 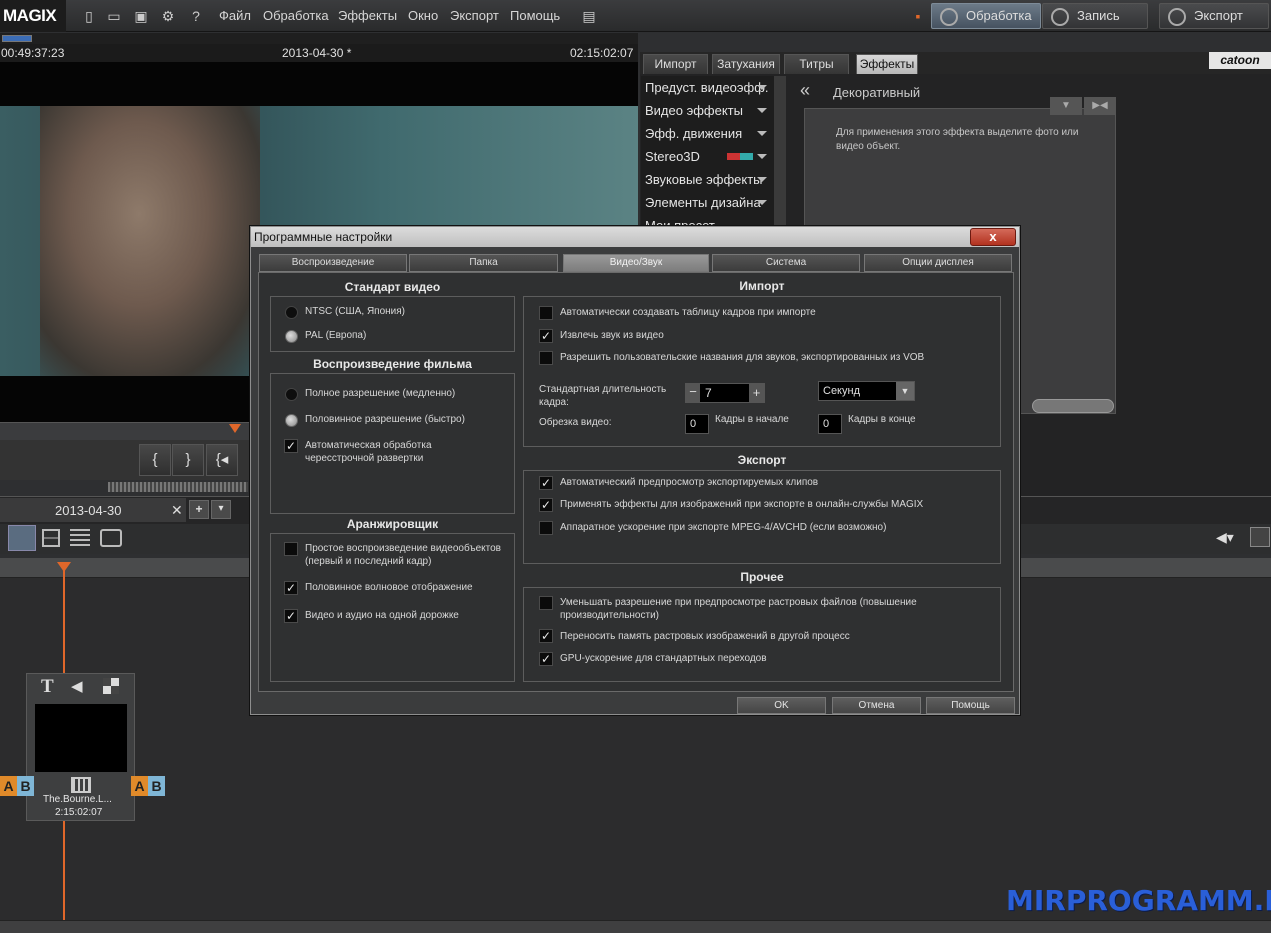 I want to click on trim-label: Обрезка видео:, so click(x=575, y=422).